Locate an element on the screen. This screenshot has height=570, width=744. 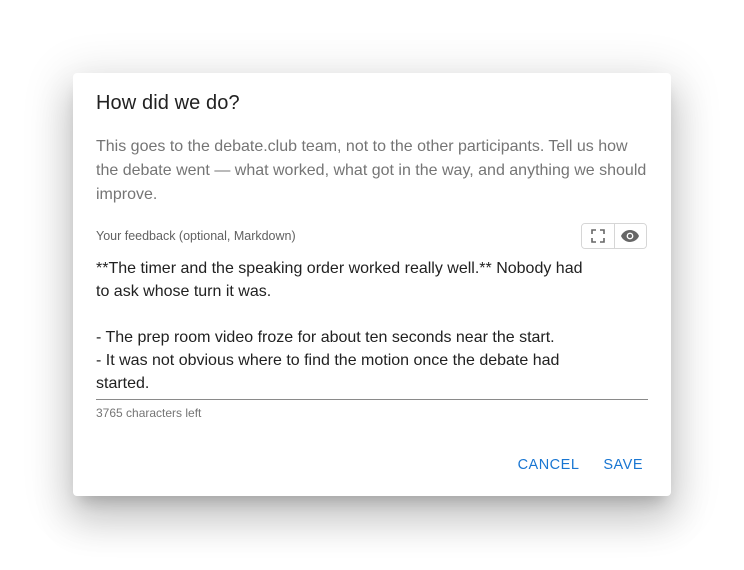
feedback-line: to ask whose turn it was. is located at coordinates (184, 291).